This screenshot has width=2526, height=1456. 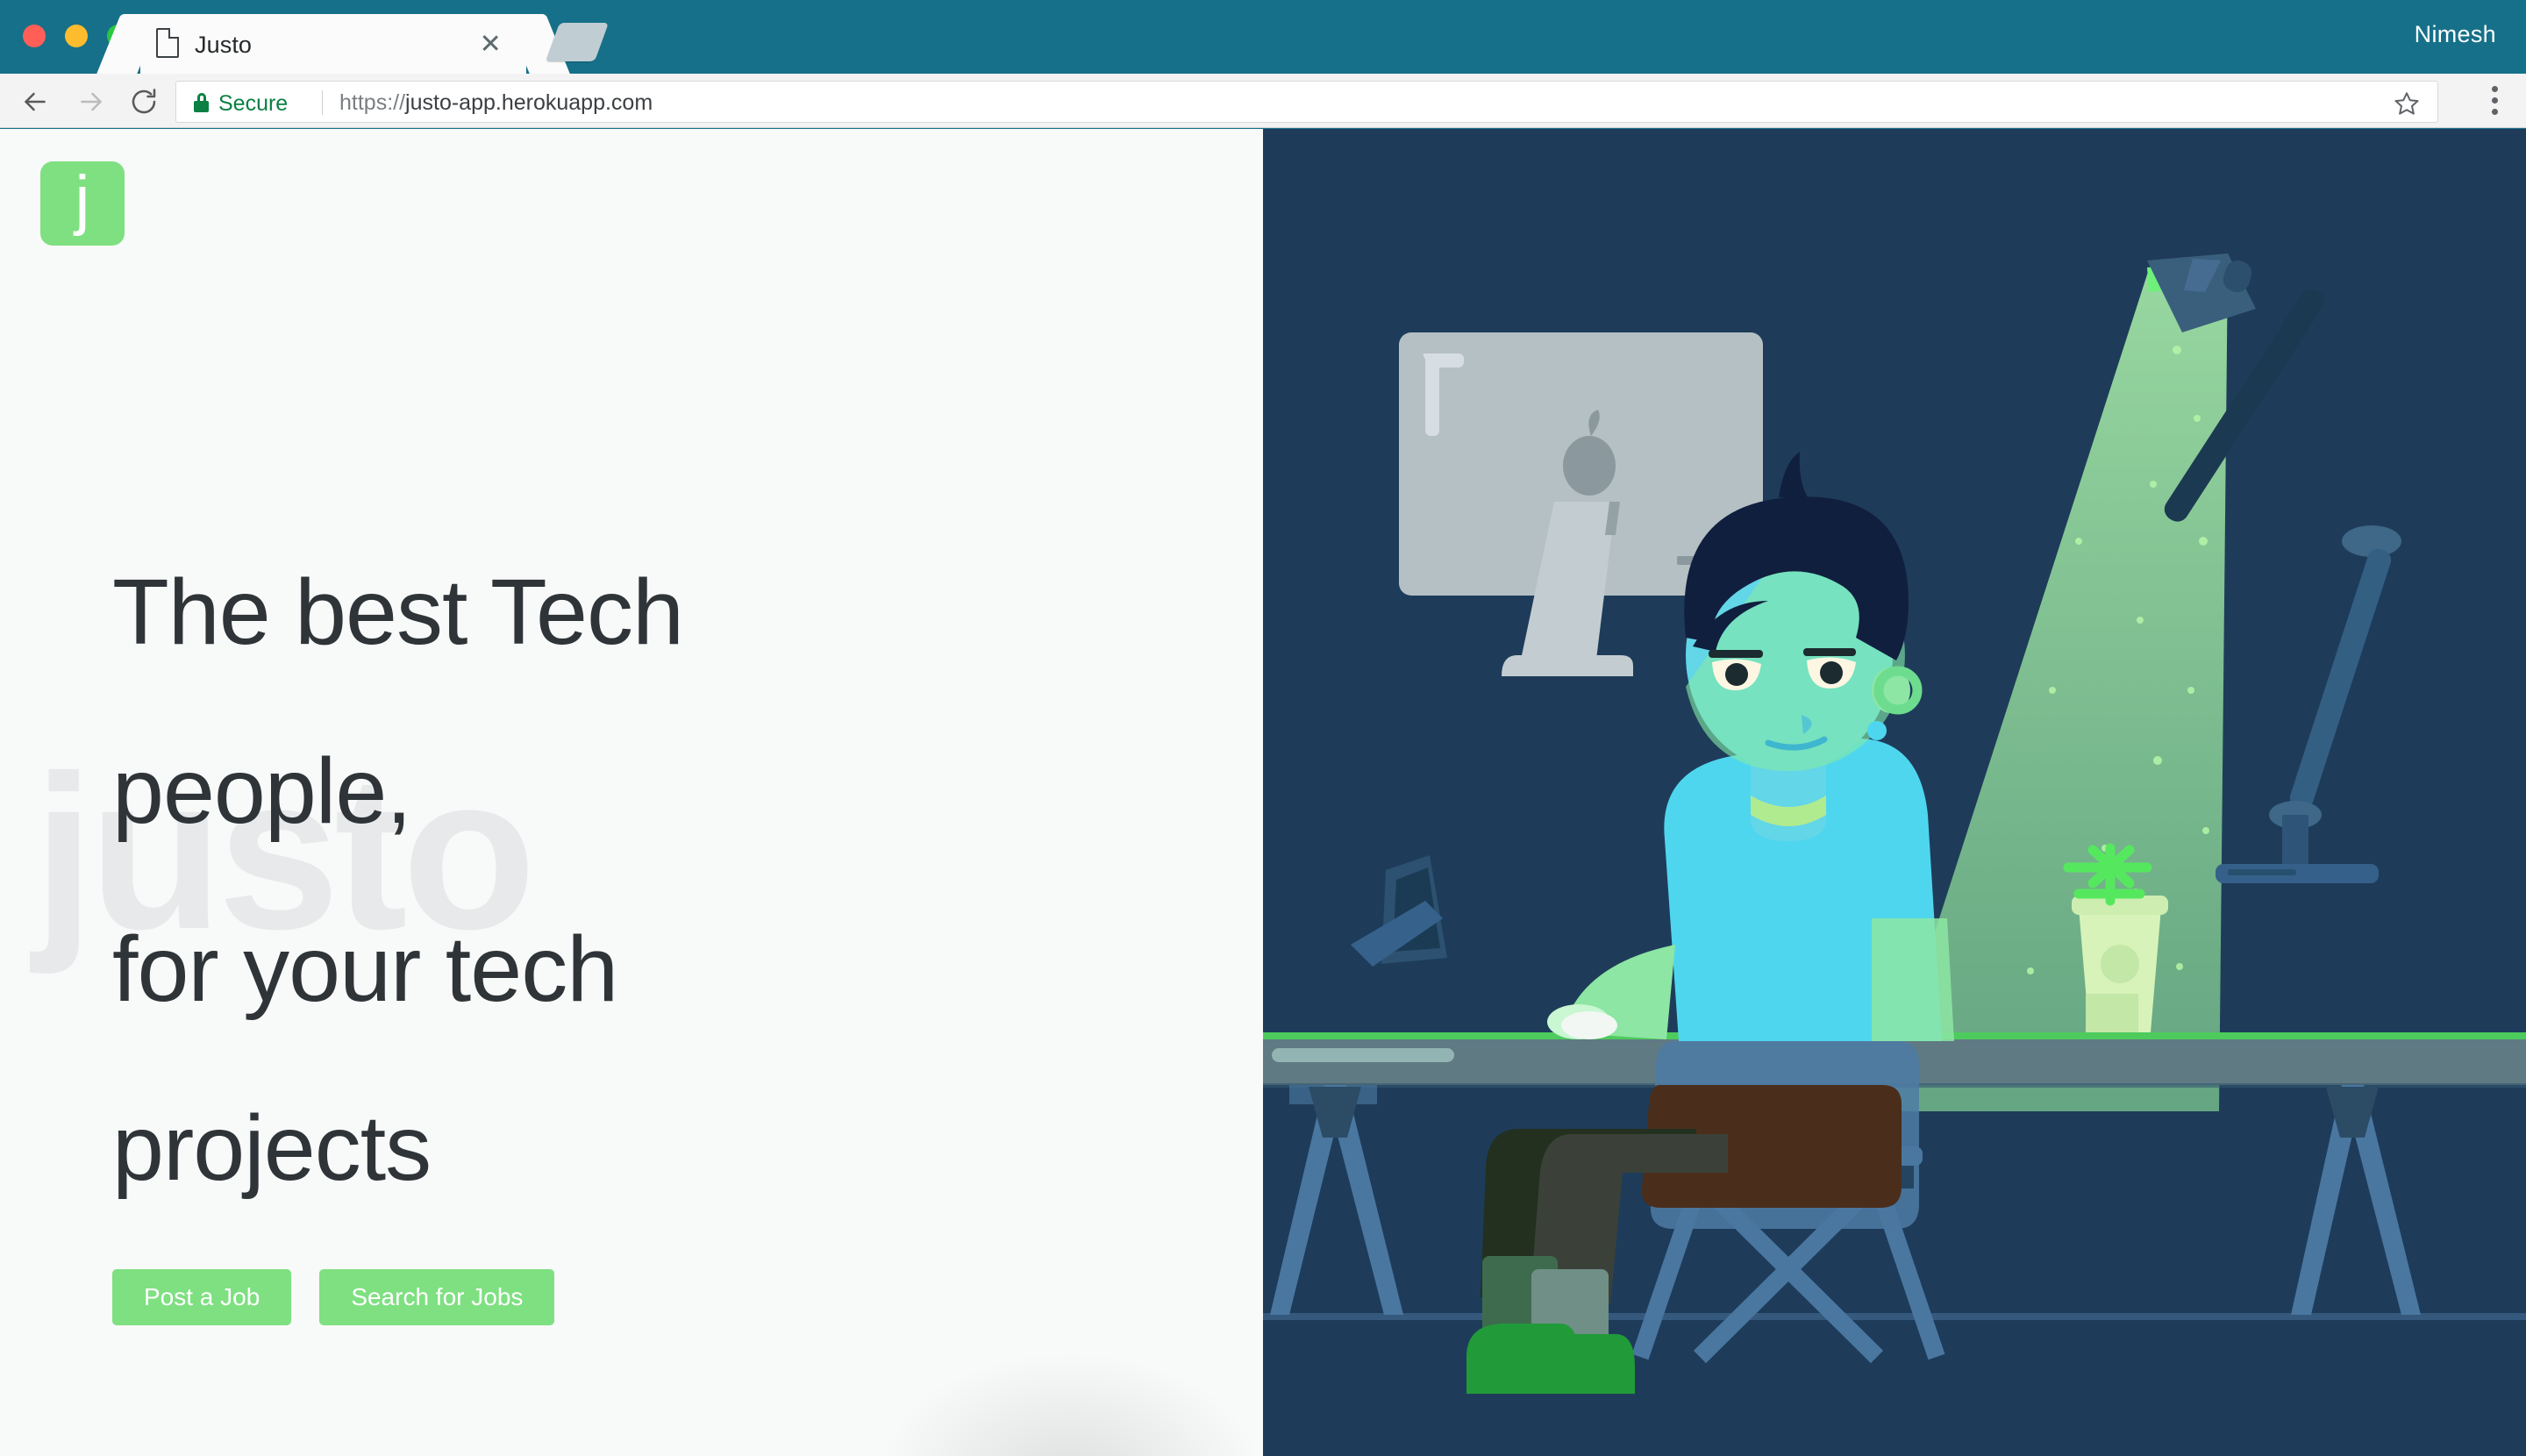 I want to click on heading-line-4: projects, so click(x=272, y=1148).